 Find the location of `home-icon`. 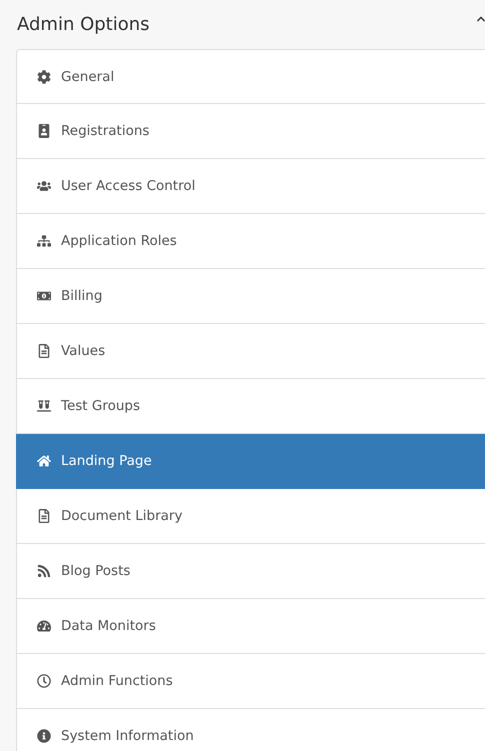

home-icon is located at coordinates (44, 461).